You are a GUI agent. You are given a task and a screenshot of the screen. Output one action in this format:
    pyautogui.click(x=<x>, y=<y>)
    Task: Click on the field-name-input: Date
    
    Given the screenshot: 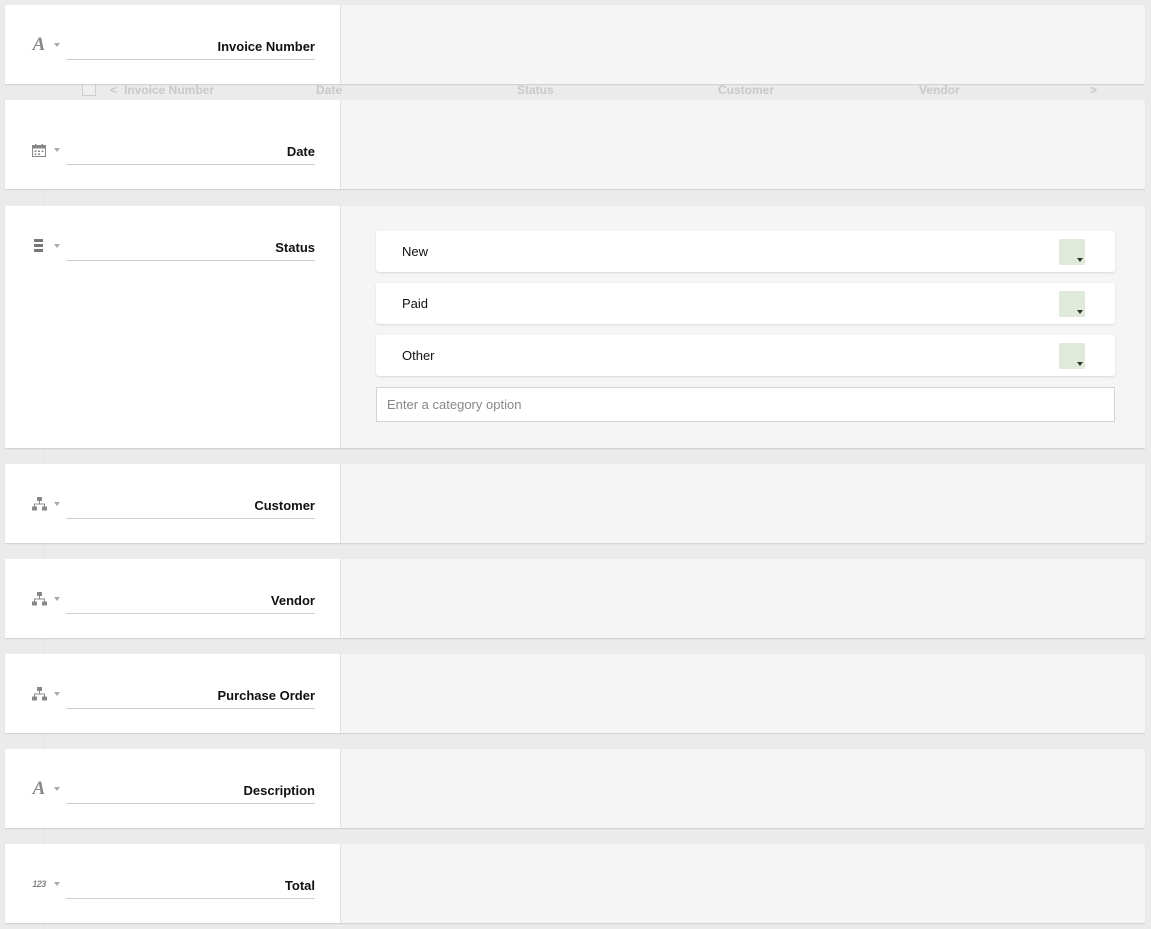 What is the action you would take?
    pyautogui.click(x=190, y=153)
    